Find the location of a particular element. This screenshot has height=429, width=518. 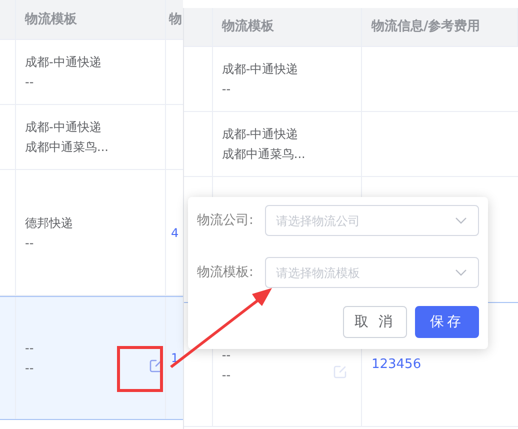

edit-icon is located at coordinates (156, 366).